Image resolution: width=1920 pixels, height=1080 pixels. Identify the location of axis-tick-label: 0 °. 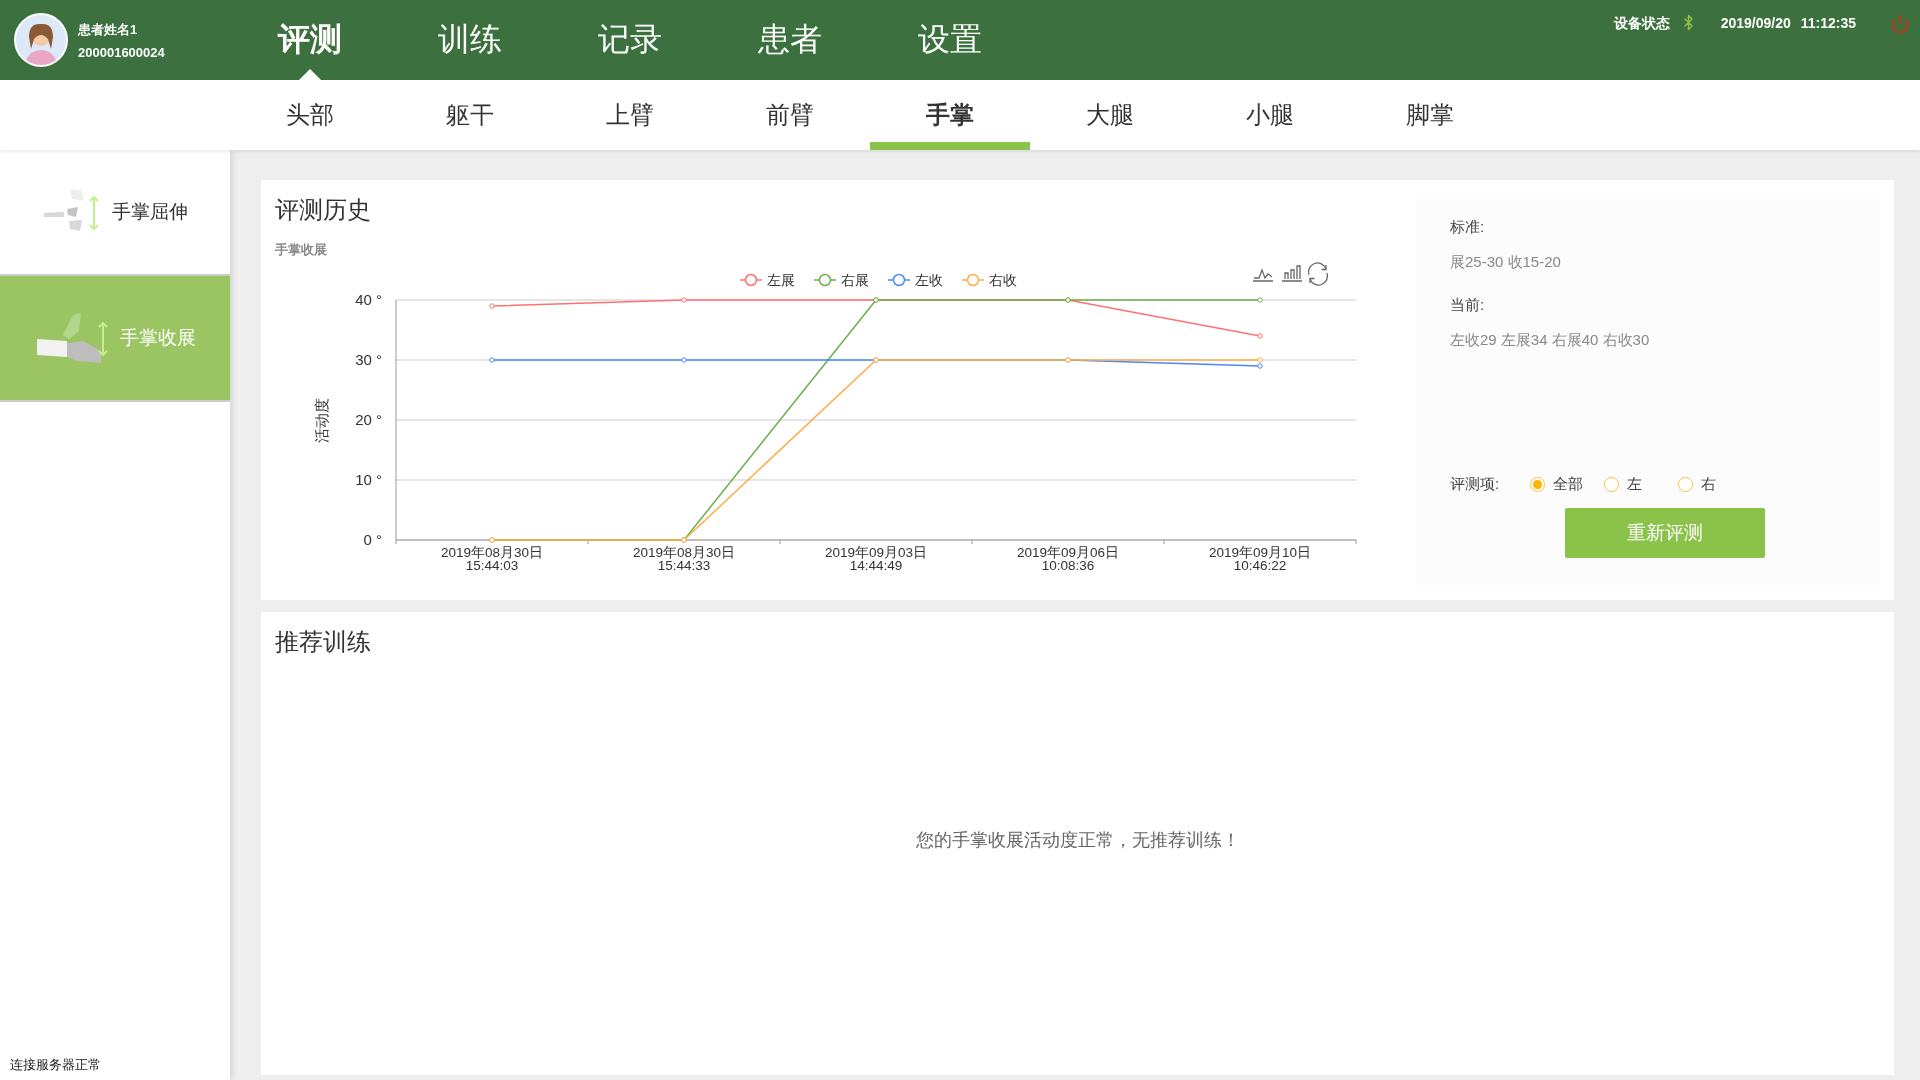
(372, 539).